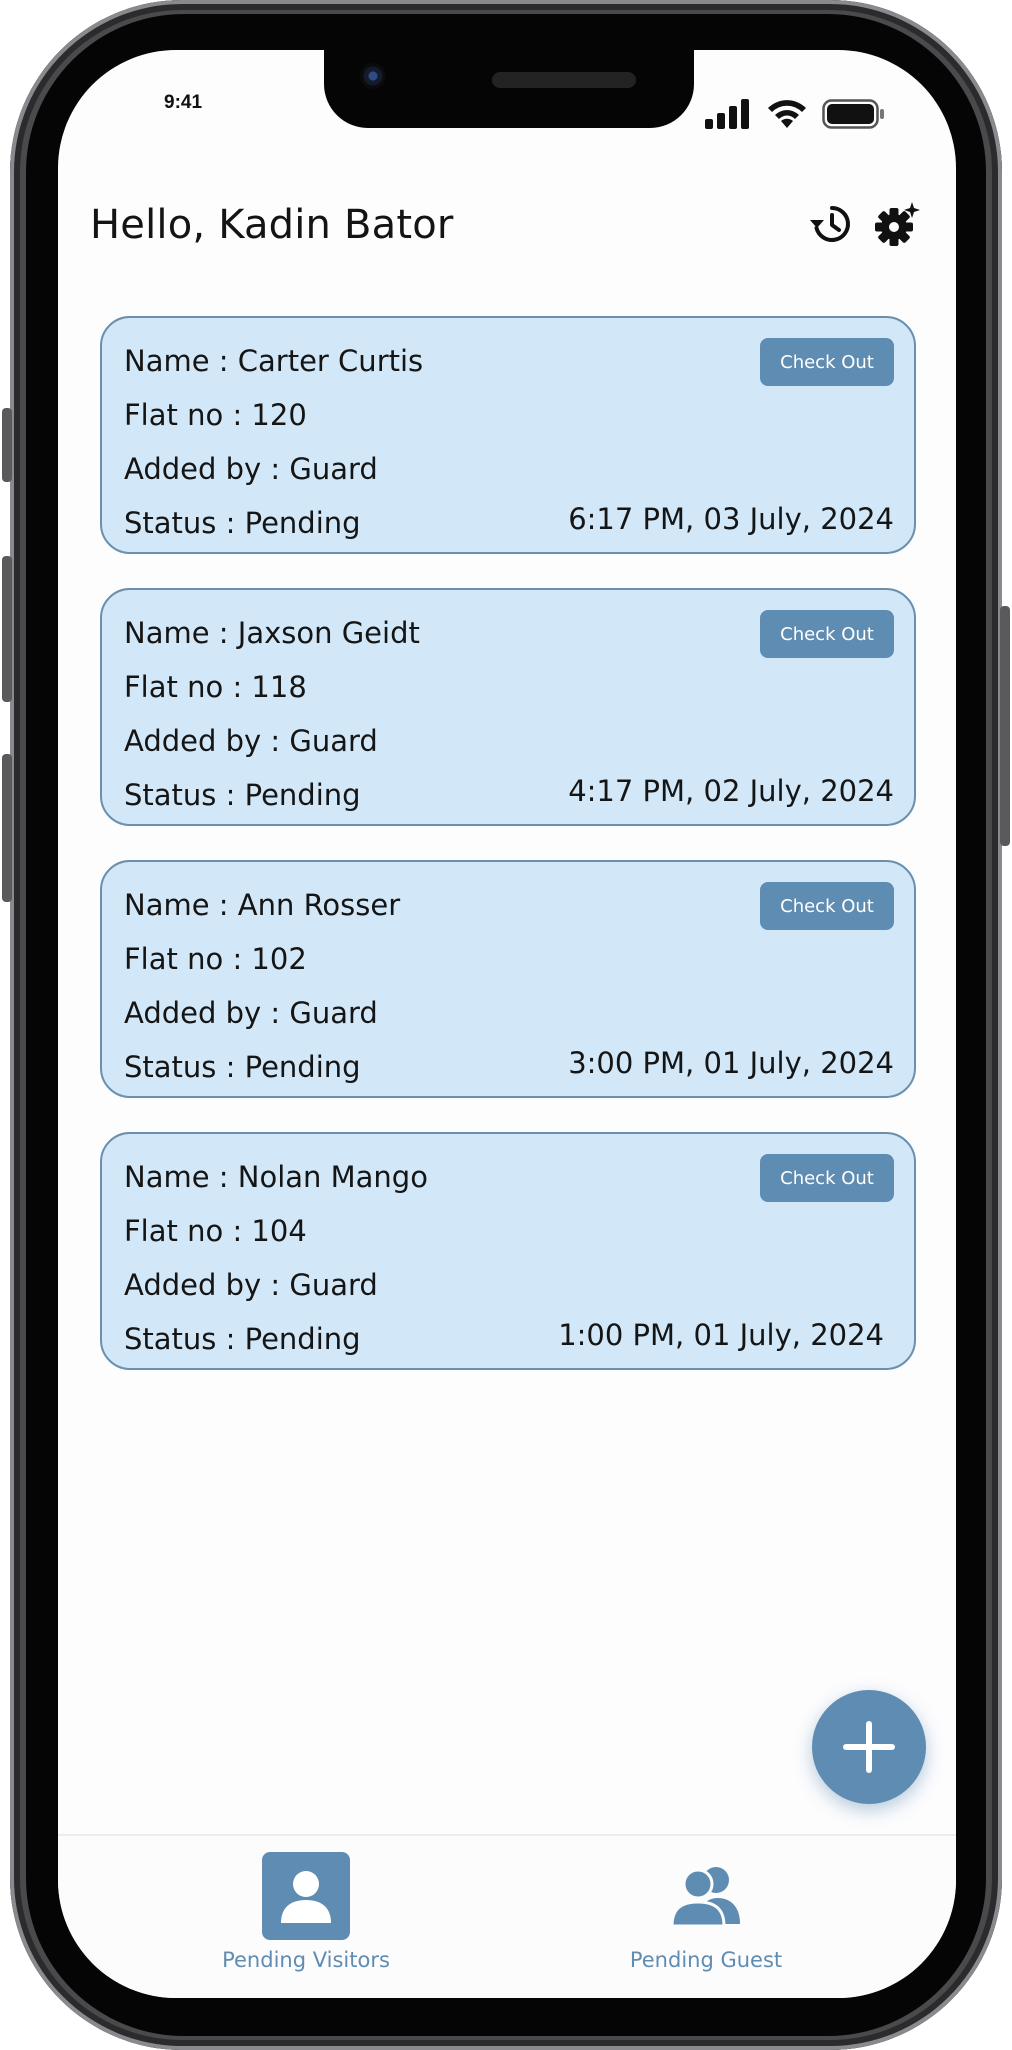 Image resolution: width=1012 pixels, height=2050 pixels. I want to click on page-title: Hello, Kadin Bator, so click(272, 225).